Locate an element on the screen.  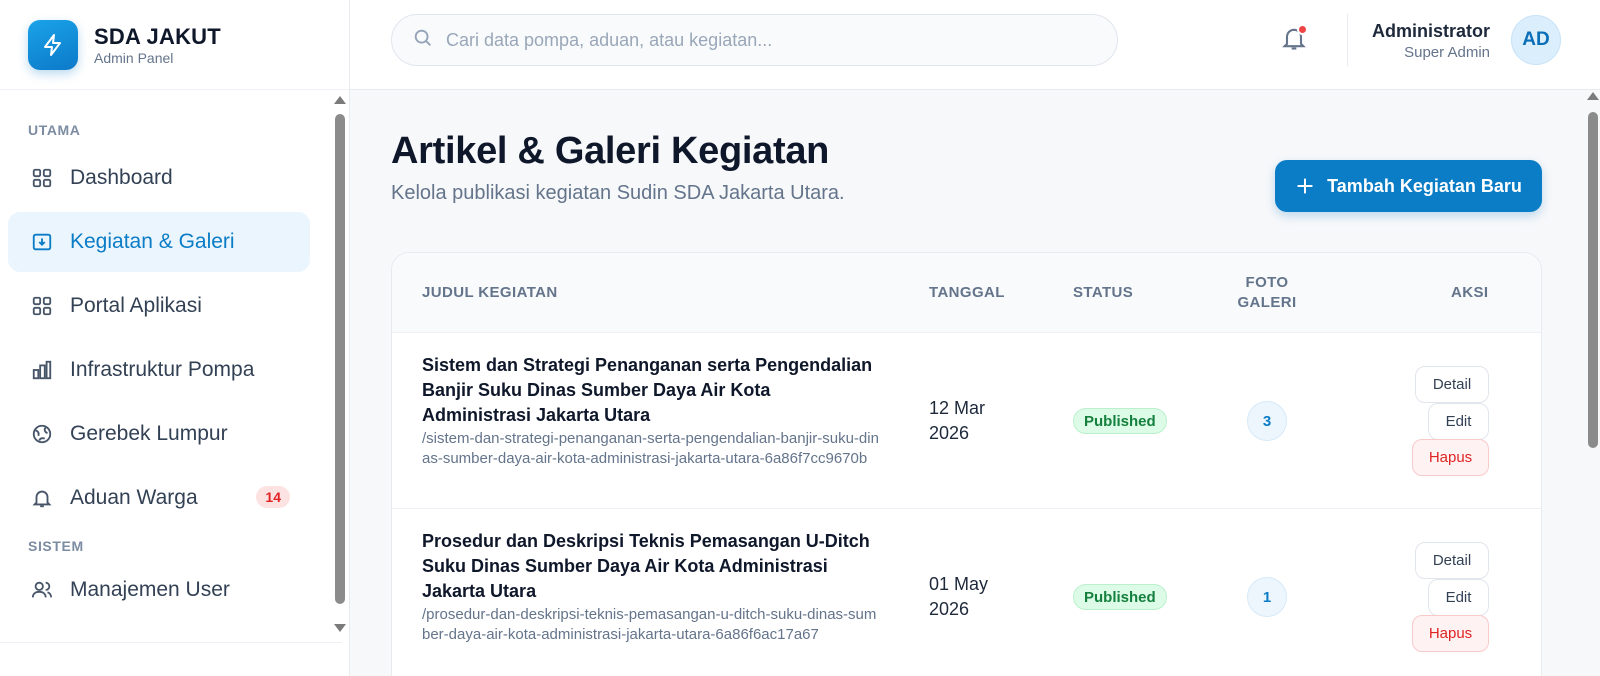
avatar: AD is located at coordinates (1536, 40).